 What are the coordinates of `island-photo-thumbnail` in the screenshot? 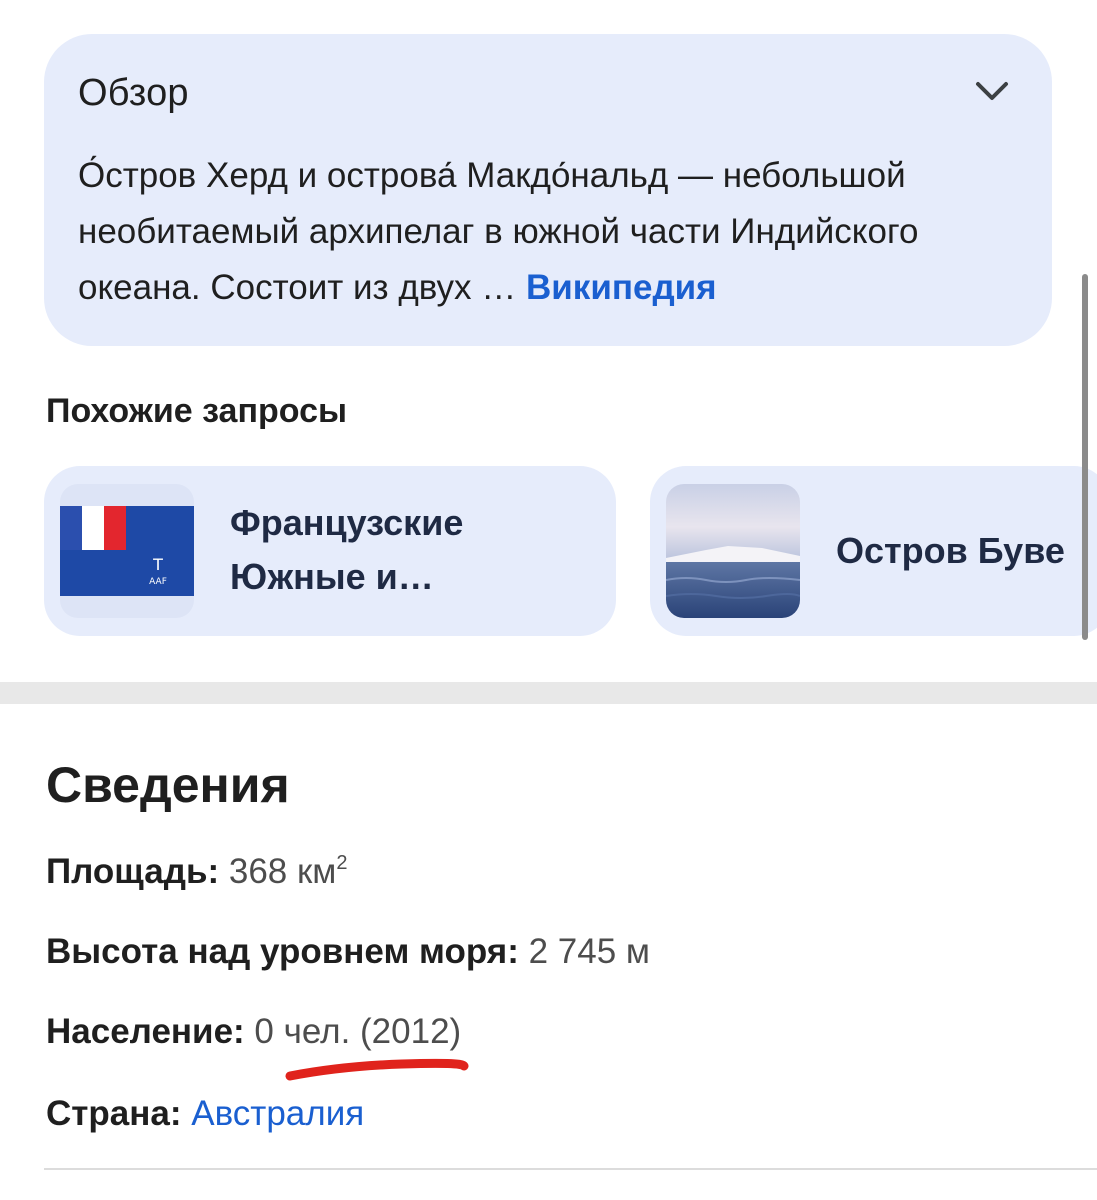 It's located at (733, 551).